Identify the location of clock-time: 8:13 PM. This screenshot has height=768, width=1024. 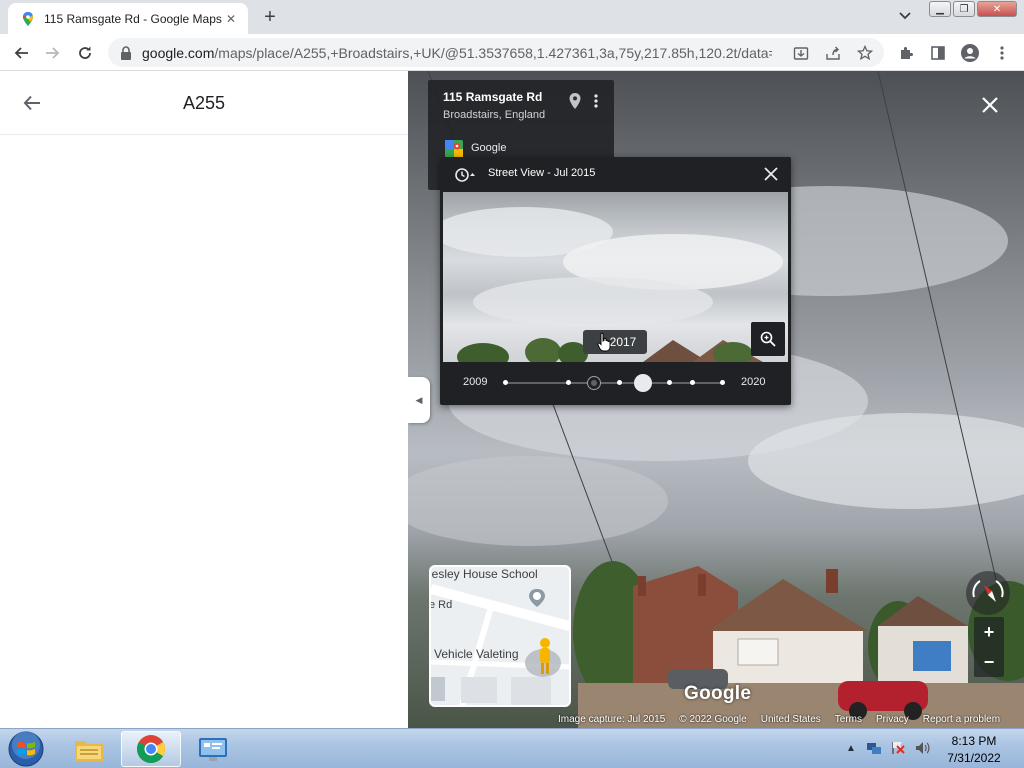
(974, 741).